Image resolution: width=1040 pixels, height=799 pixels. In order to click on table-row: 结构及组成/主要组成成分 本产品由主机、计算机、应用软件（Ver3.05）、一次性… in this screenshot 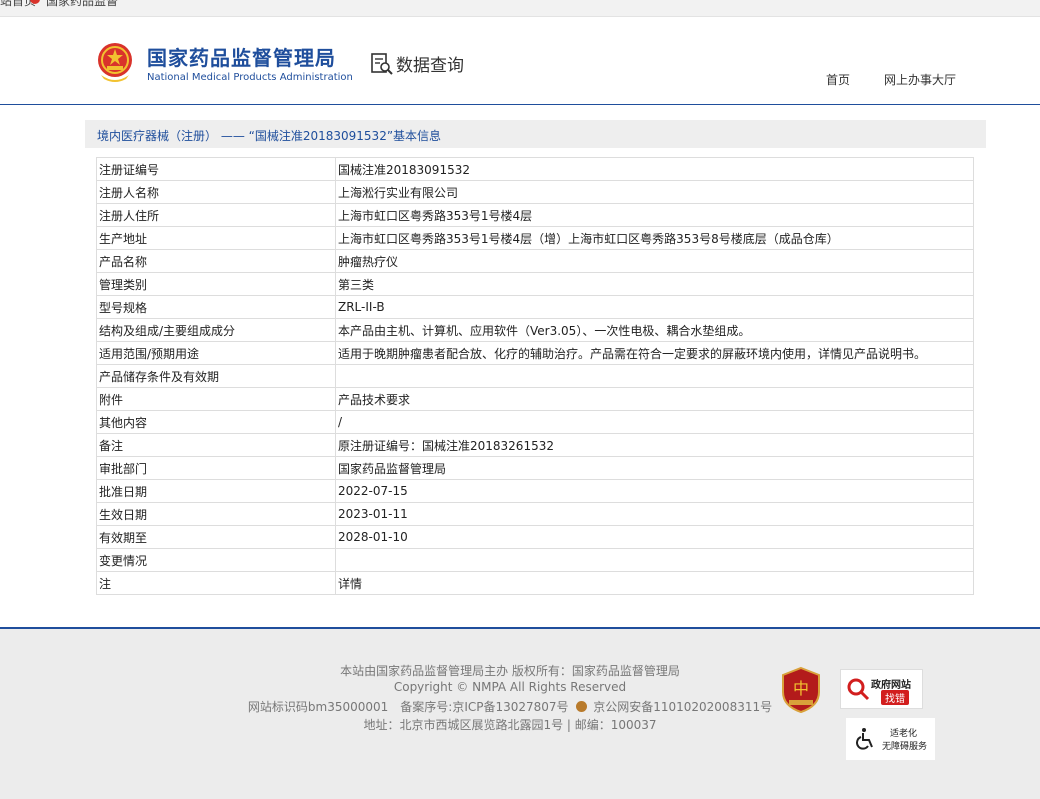, I will do `click(535, 330)`.